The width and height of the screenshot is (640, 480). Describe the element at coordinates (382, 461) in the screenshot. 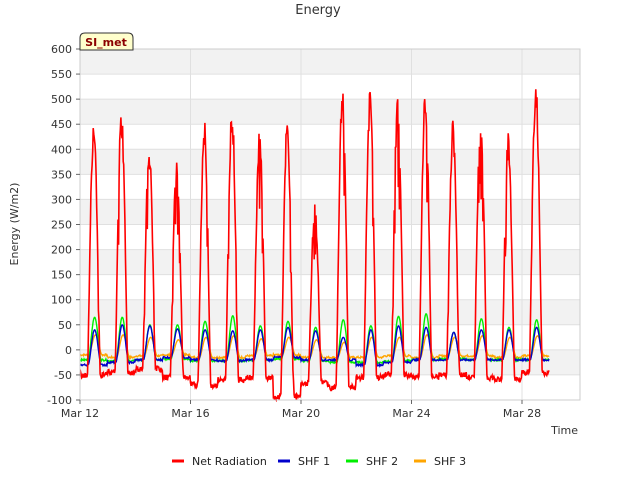

I see `legend-label: SHF 2` at that location.